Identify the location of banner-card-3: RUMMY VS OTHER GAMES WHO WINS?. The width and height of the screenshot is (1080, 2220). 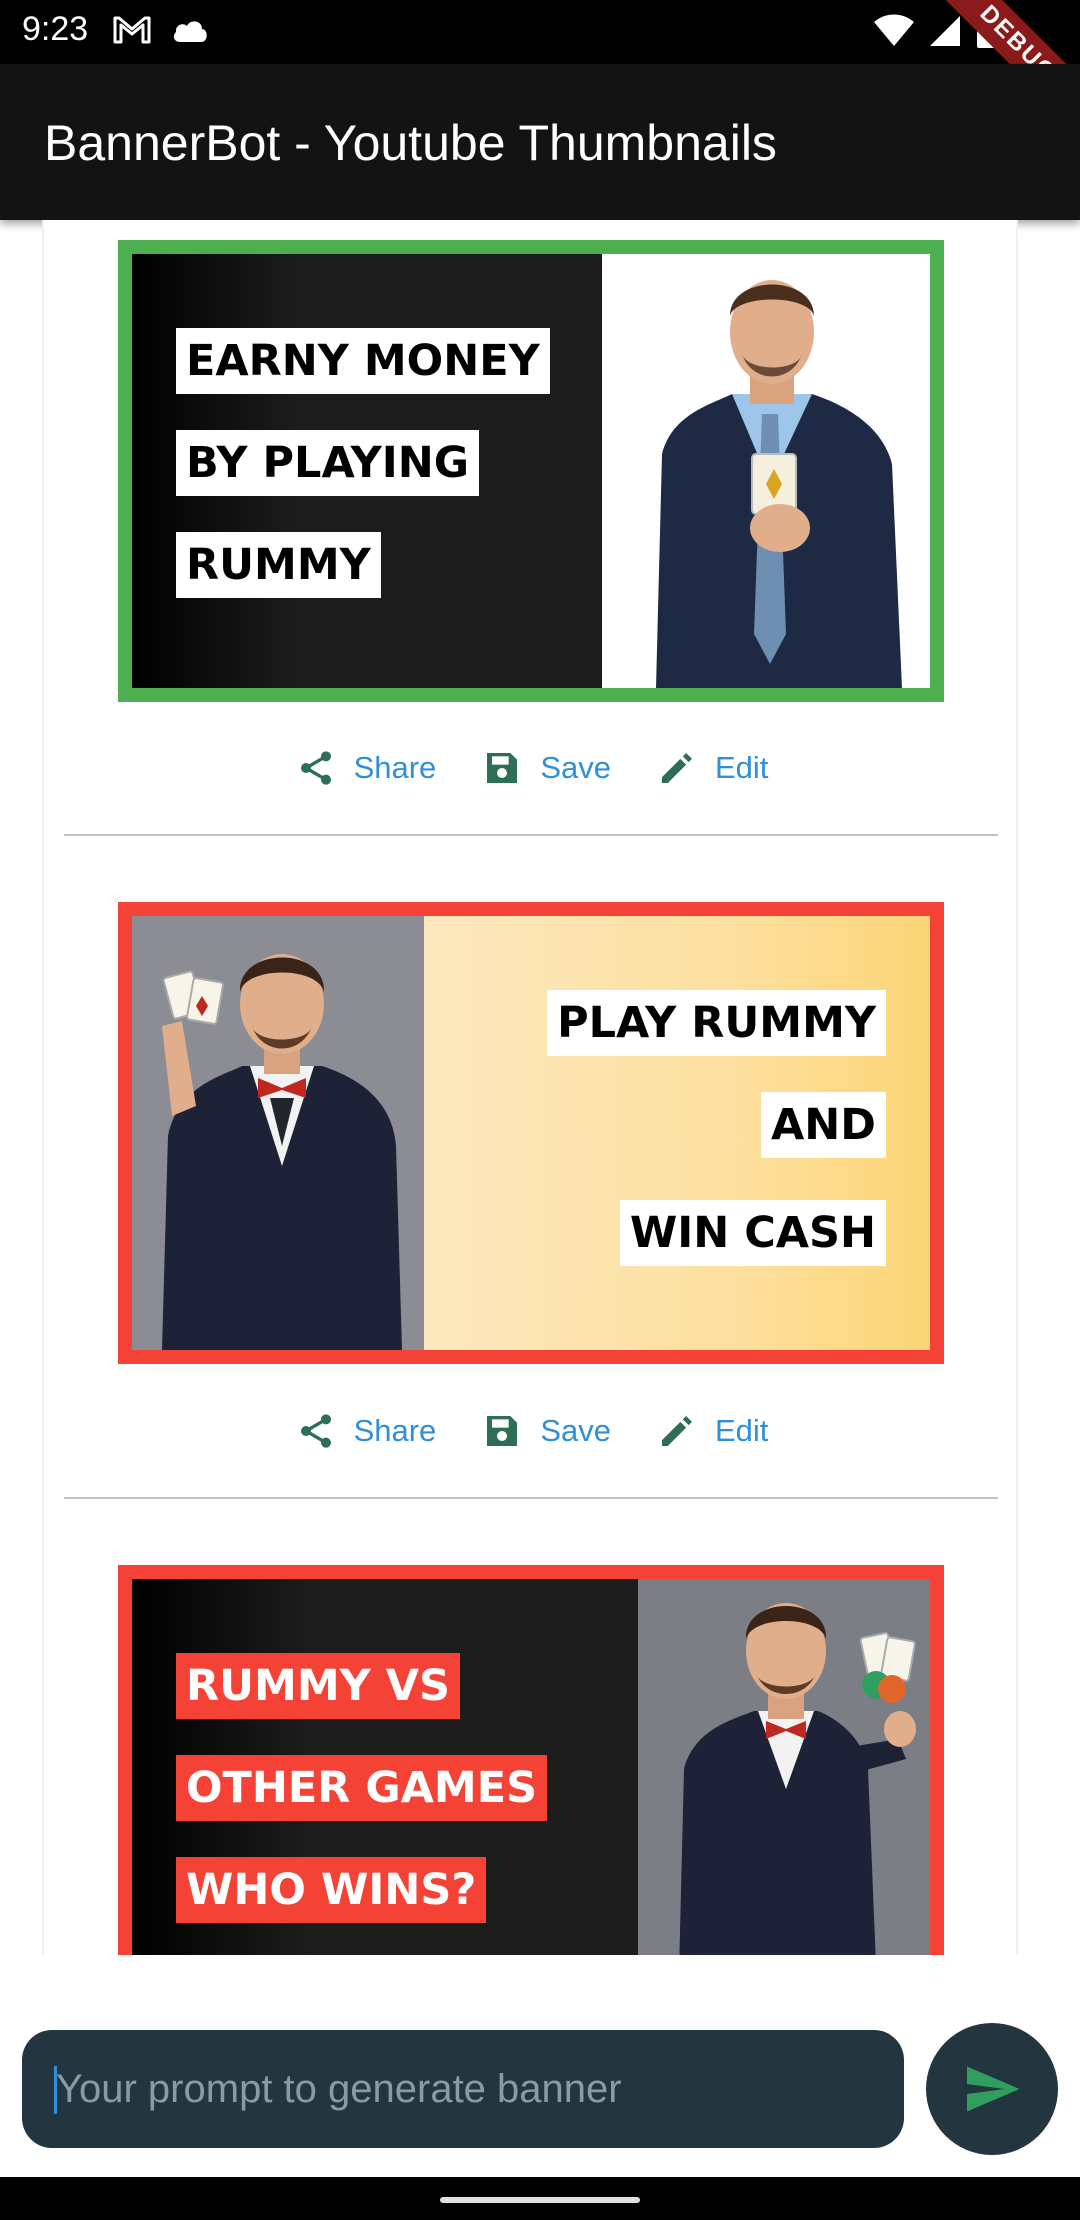
(531, 1760).